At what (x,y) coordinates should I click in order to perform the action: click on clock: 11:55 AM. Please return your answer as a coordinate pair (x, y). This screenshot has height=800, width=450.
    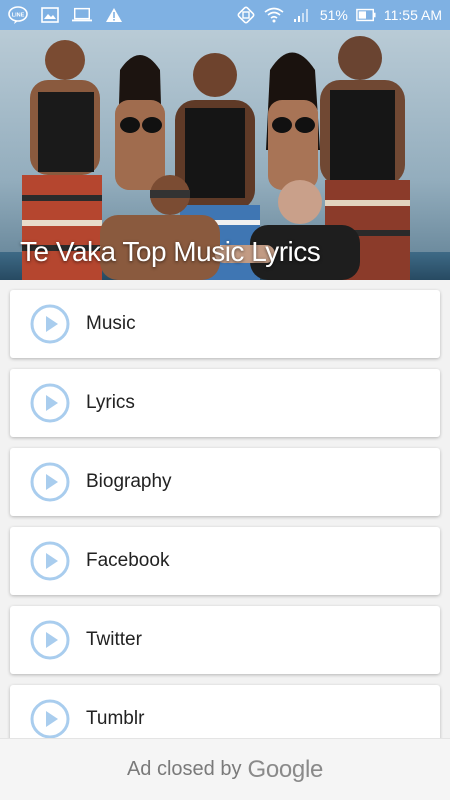
    Looking at the image, I should click on (412, 15).